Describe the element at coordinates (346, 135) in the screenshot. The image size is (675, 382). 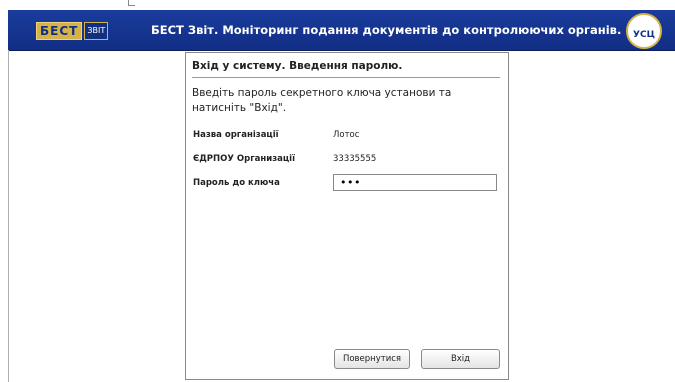
I see `org-name-value: Лотос` at that location.